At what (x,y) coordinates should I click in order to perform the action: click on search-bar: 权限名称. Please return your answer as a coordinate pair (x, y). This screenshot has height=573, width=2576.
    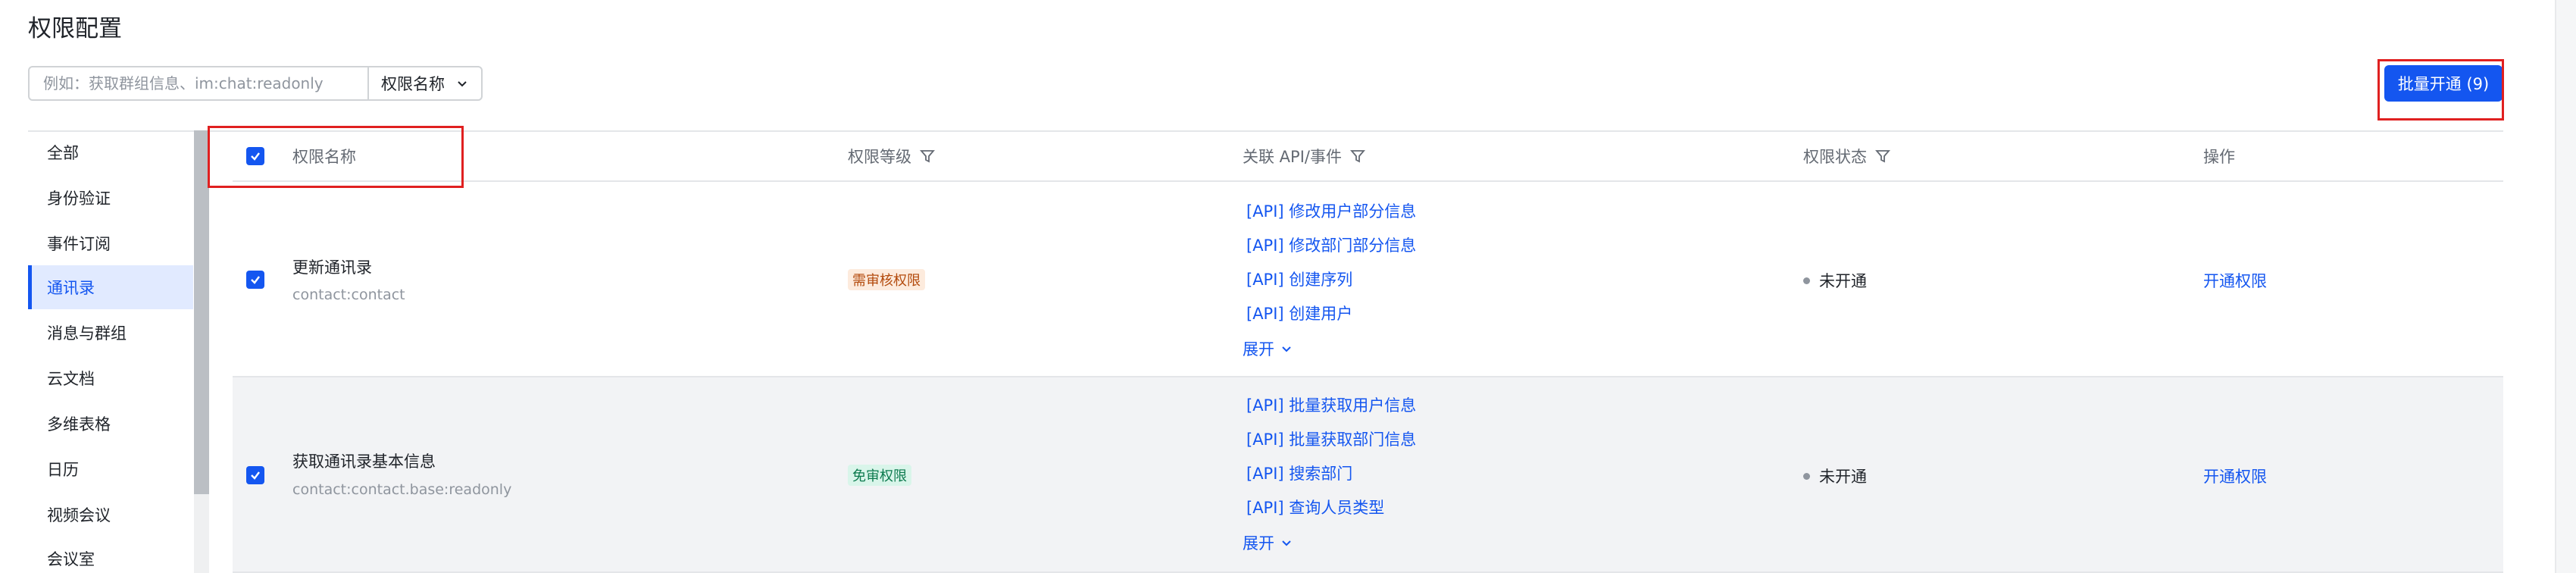
    Looking at the image, I should click on (255, 83).